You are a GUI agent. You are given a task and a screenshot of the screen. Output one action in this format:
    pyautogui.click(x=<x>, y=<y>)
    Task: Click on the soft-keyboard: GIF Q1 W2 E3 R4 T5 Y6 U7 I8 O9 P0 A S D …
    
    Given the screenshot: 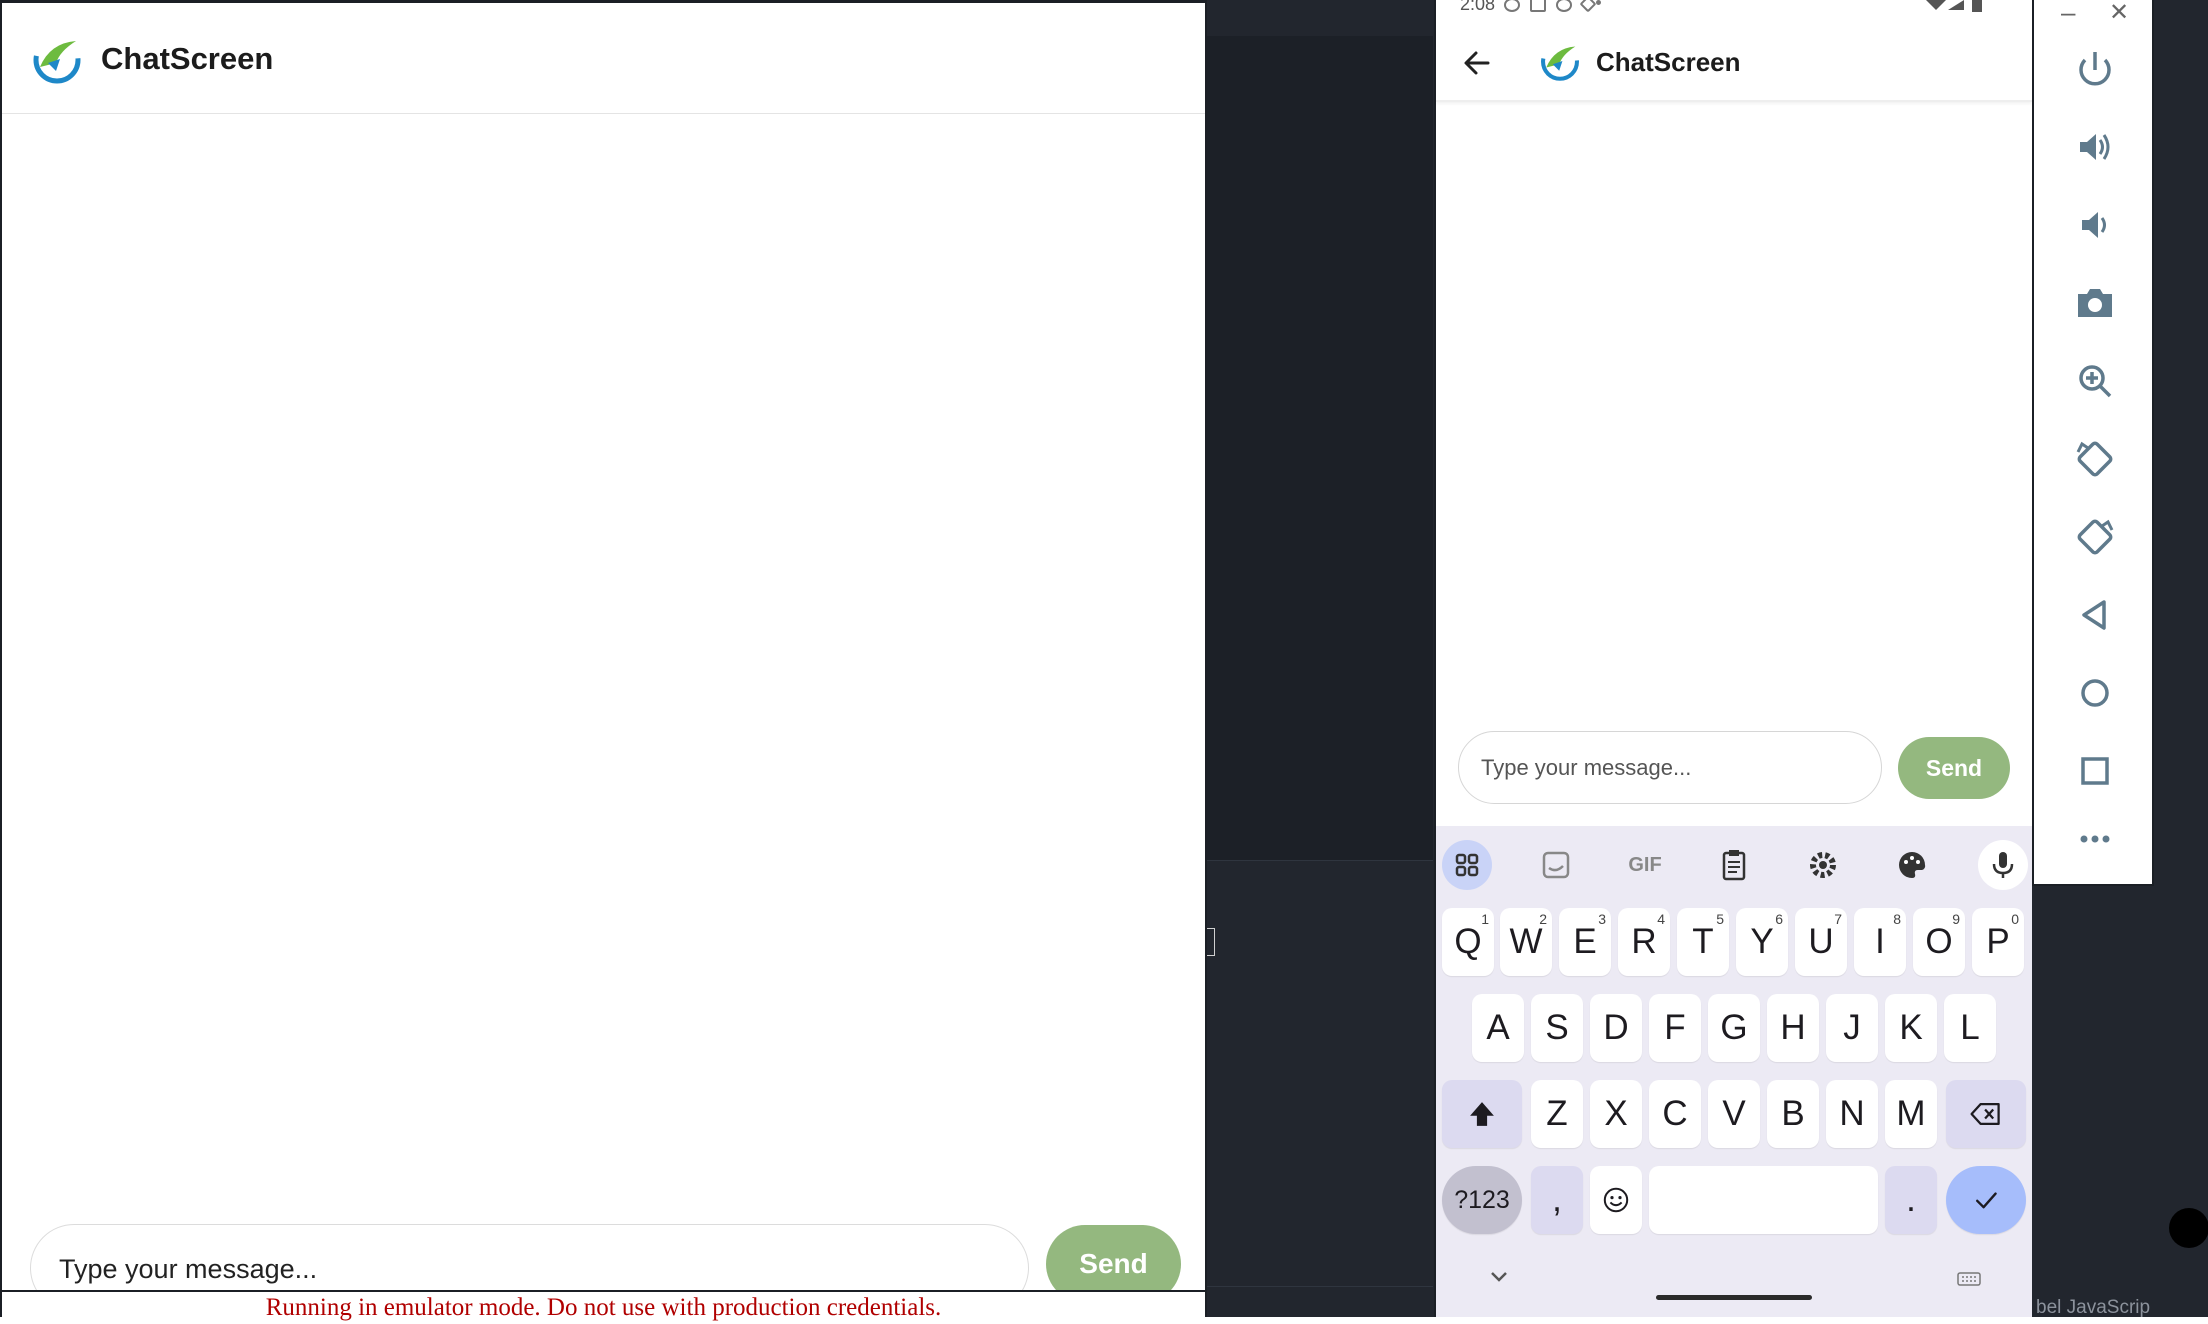 What is the action you would take?
    pyautogui.click(x=1734, y=1071)
    